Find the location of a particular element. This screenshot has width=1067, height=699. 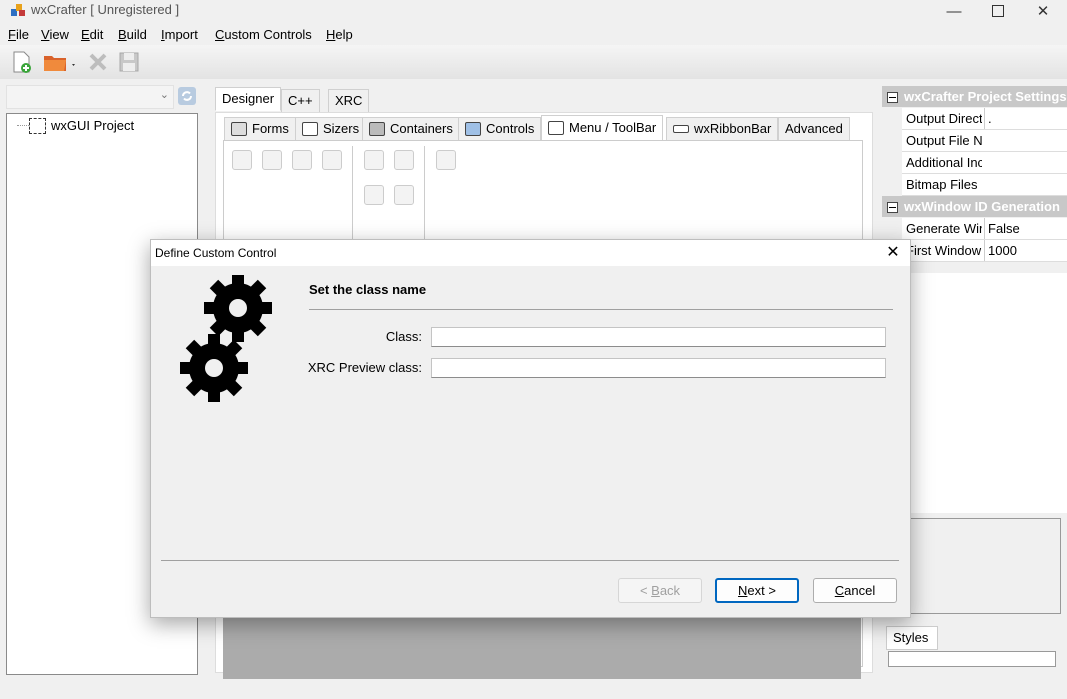

palette-menubar-icon is located at coordinates (242, 160).